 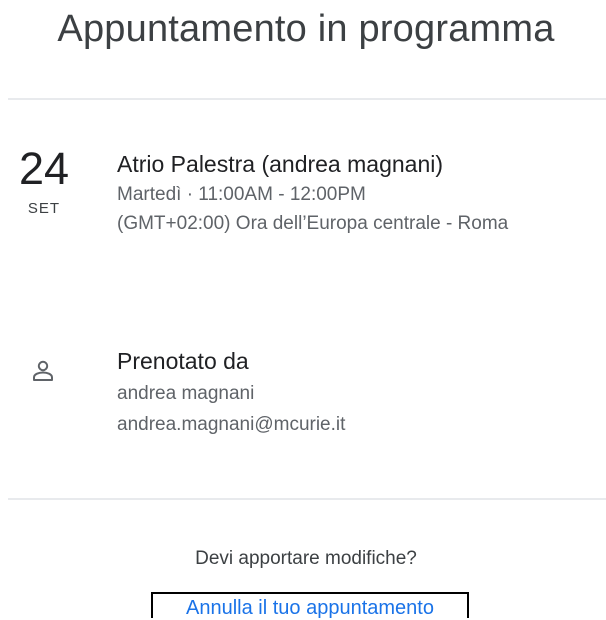 I want to click on person-icon, so click(x=43, y=370).